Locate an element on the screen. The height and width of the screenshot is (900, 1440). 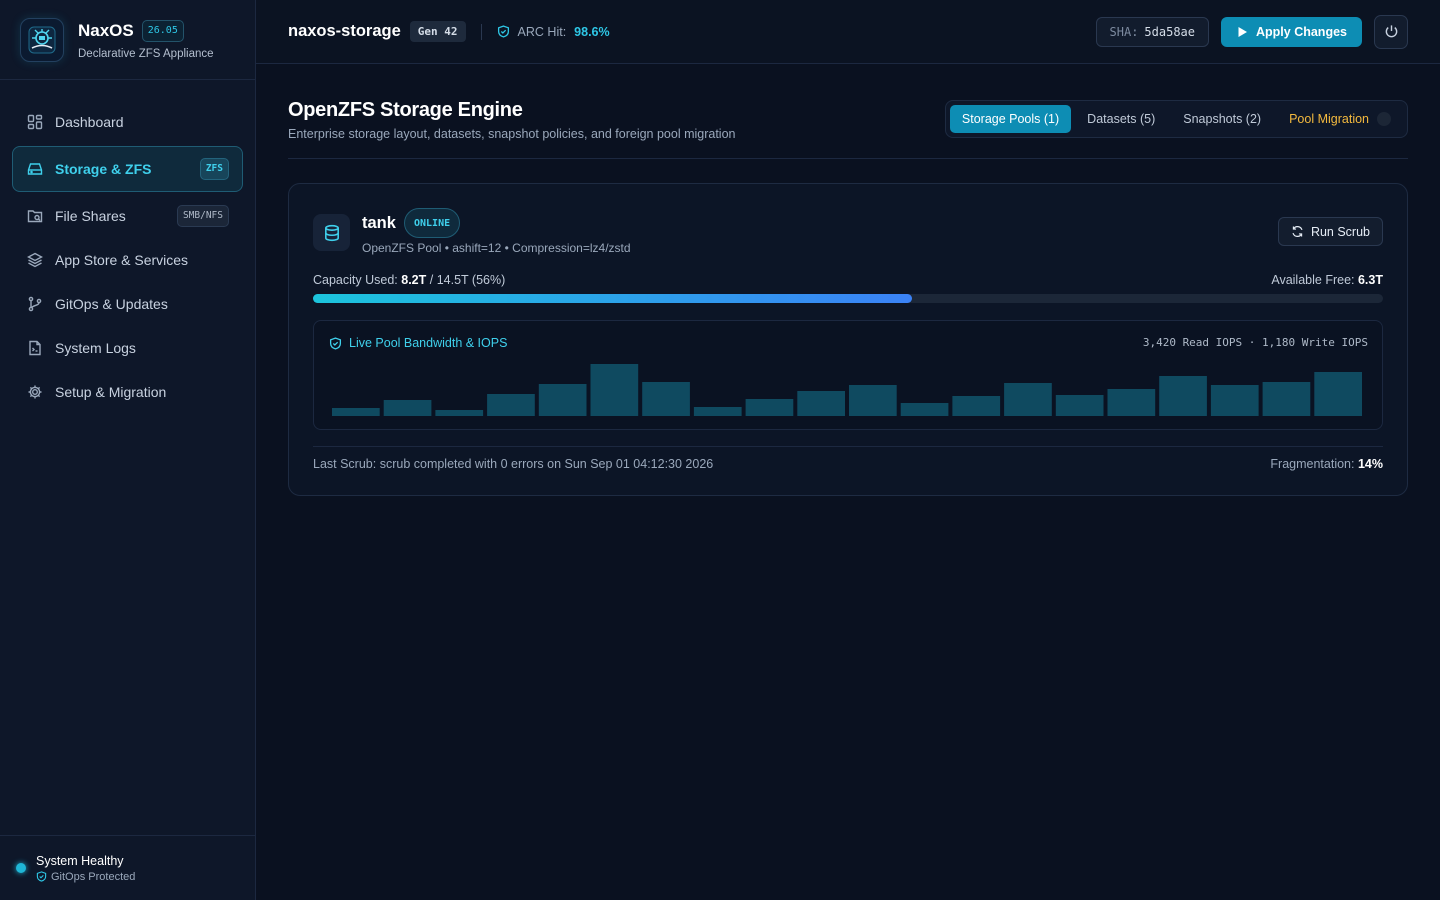
available-free-value: 6.3T is located at coordinates (1370, 280).